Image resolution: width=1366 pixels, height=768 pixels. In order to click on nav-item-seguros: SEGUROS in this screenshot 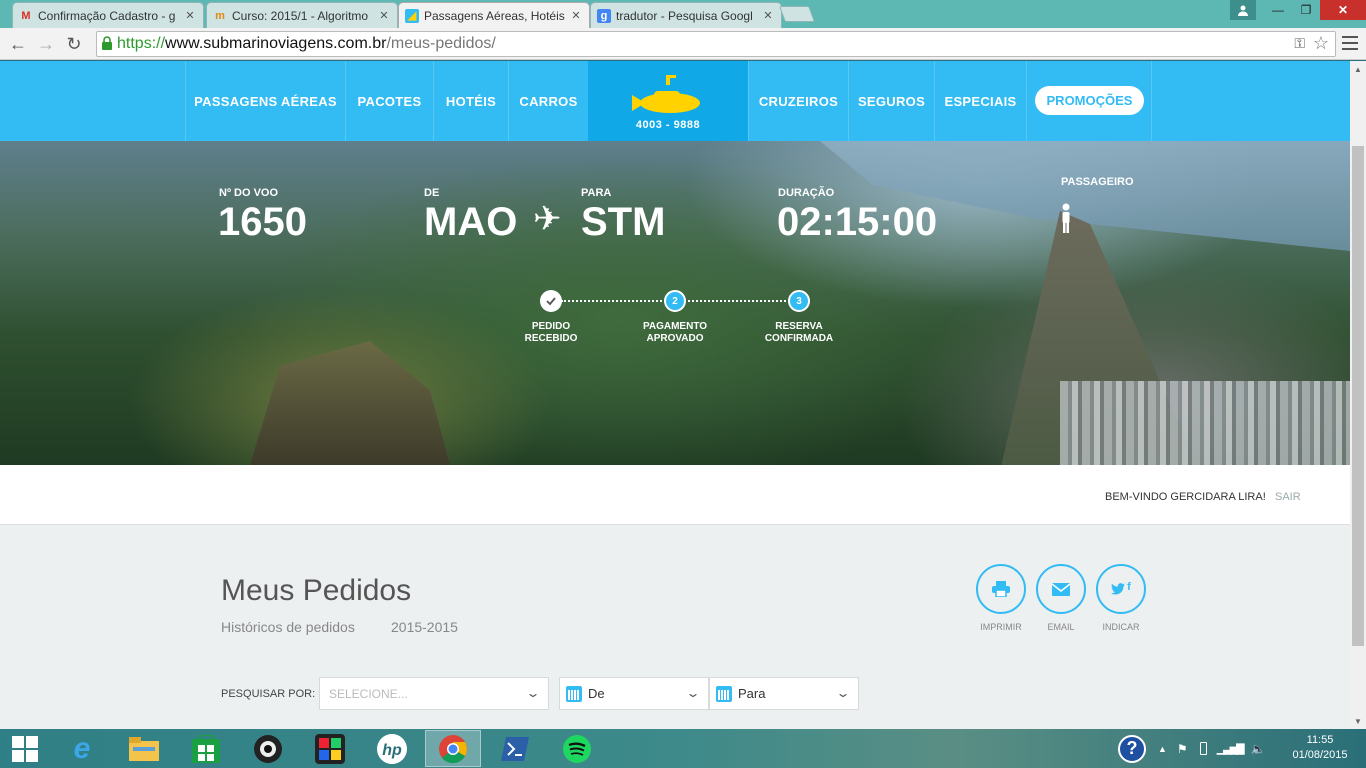, I will do `click(891, 101)`.